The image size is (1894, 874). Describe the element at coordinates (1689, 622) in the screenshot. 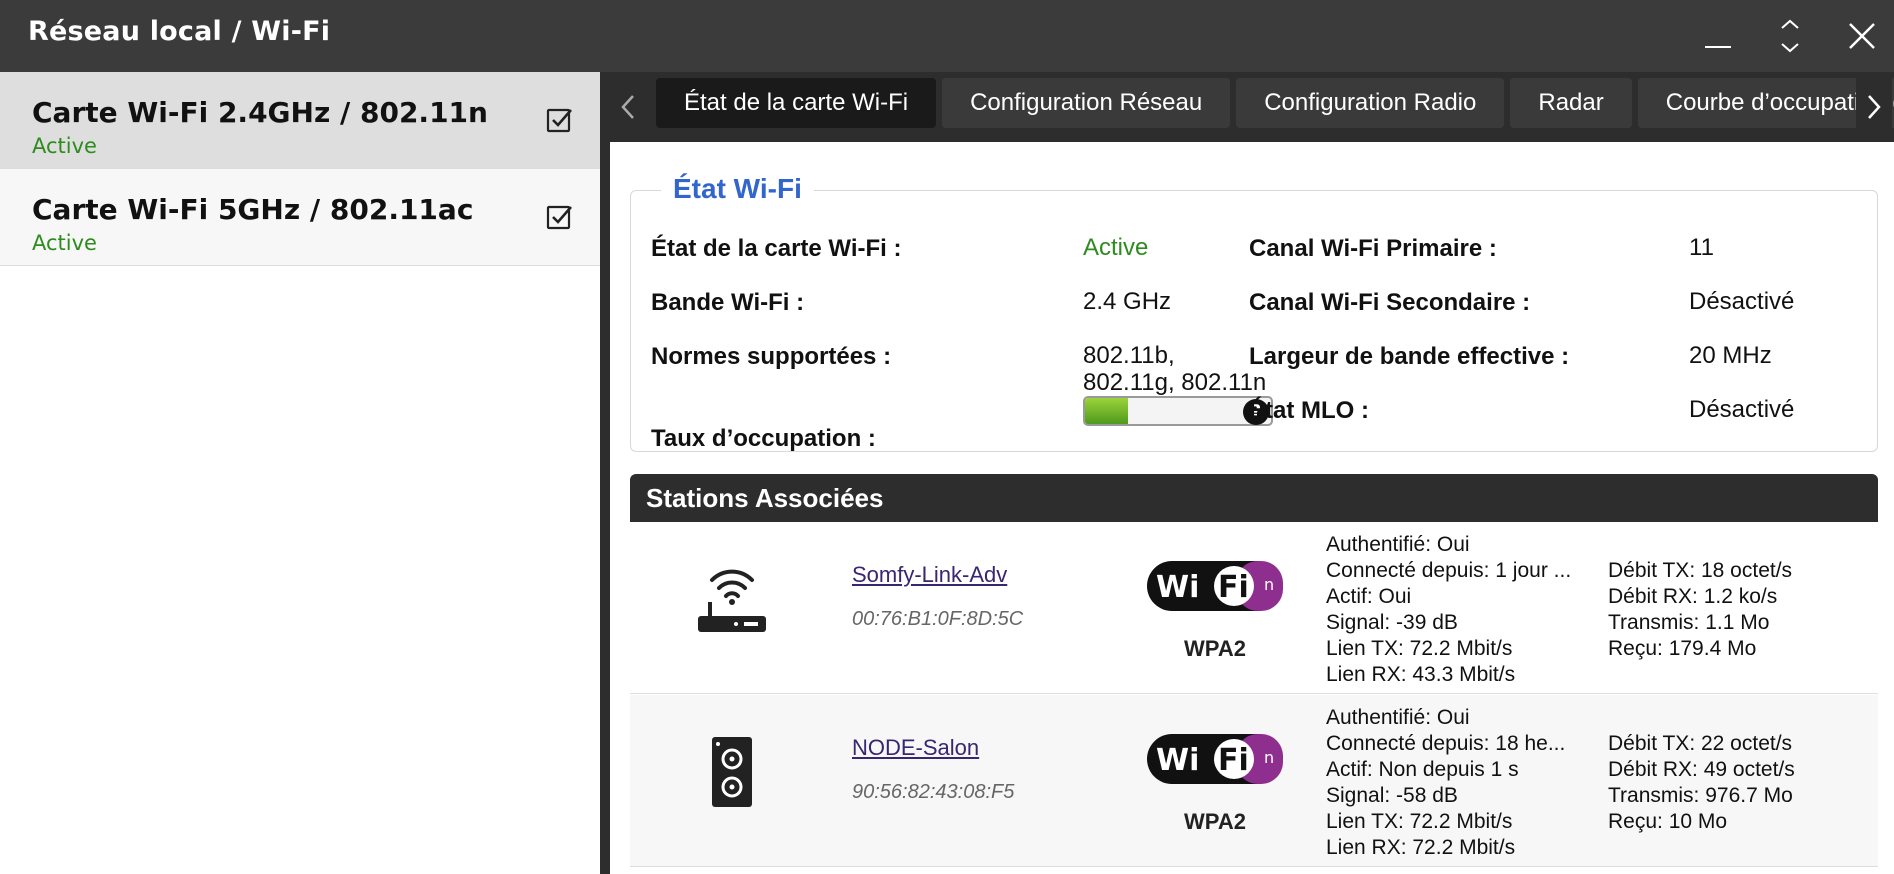

I see `station-transmis: Transmis: 1.1 Mo` at that location.